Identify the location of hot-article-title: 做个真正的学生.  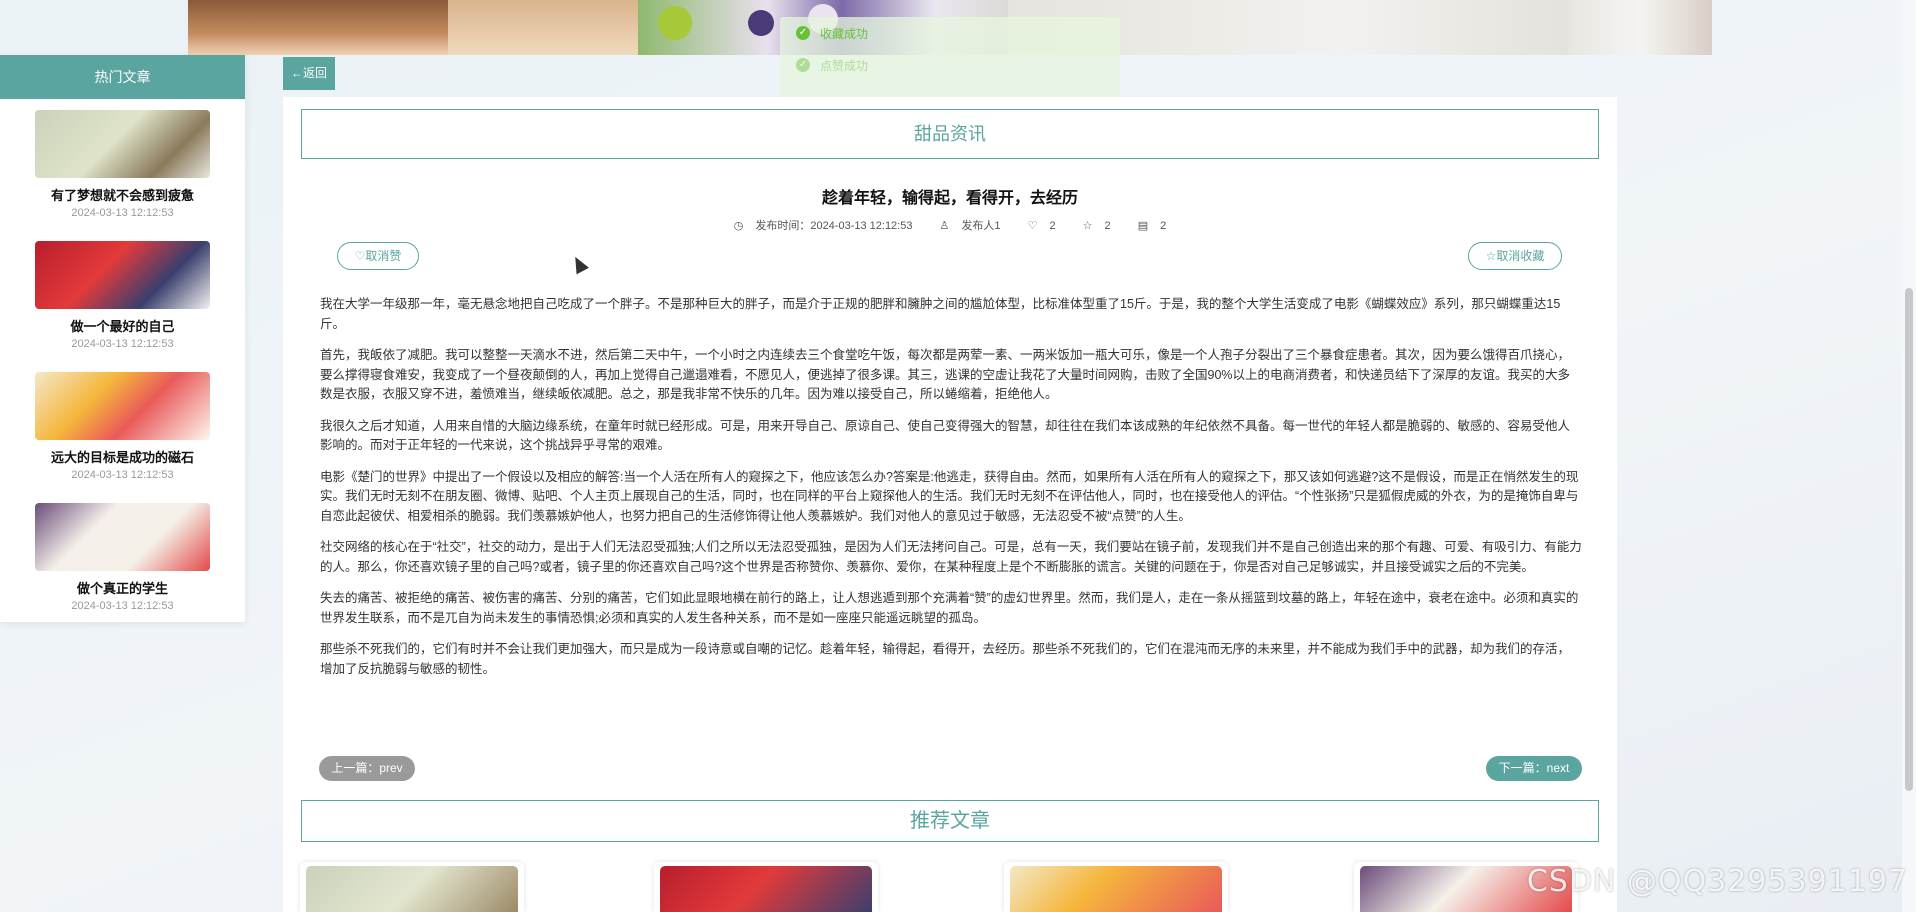
(122, 587).